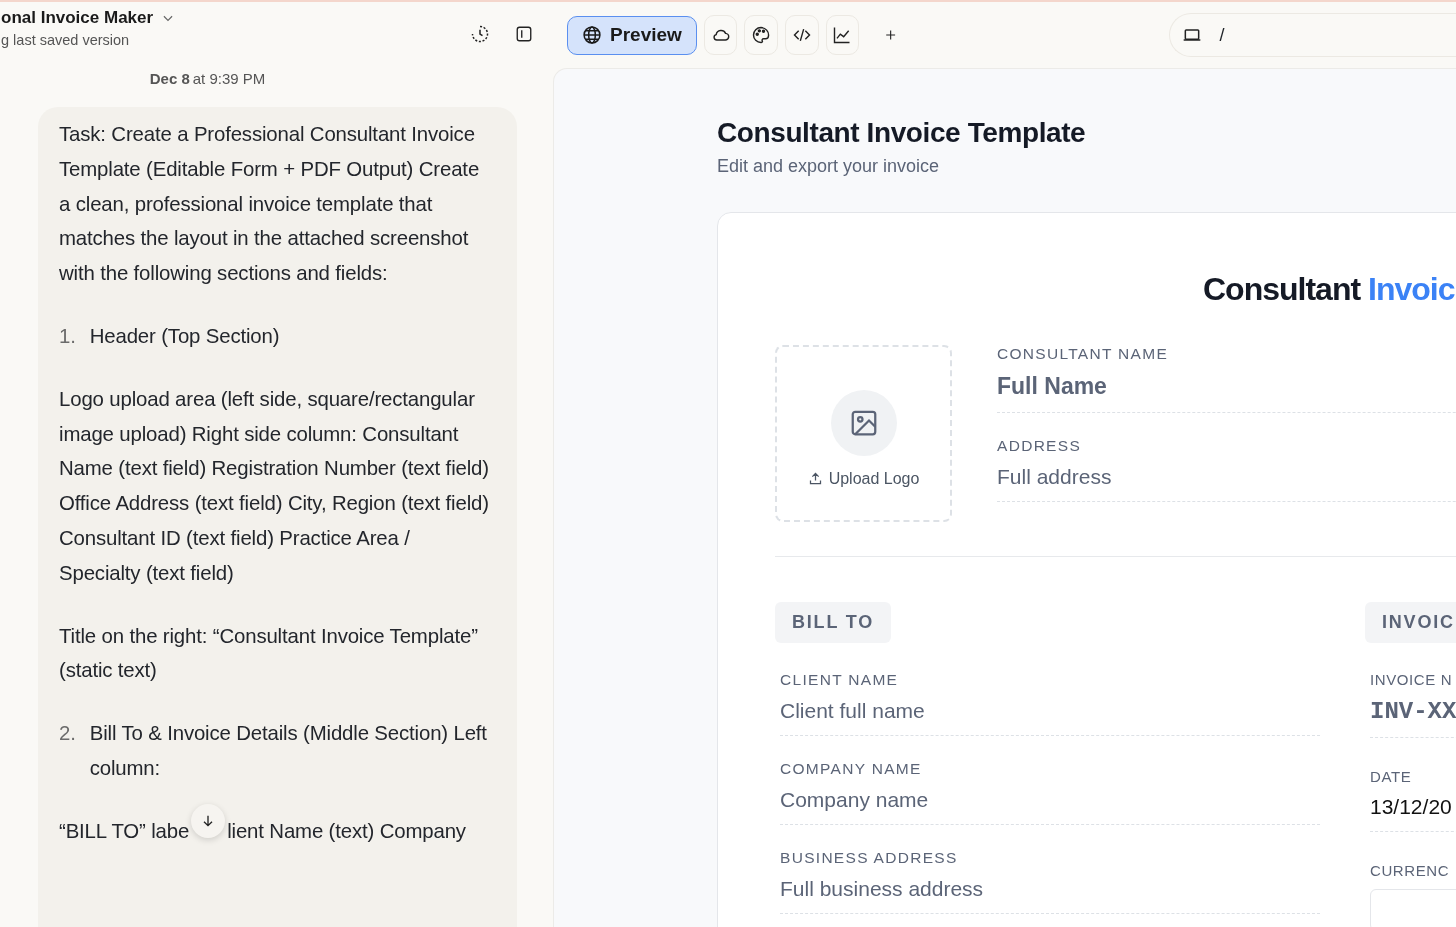  What do you see at coordinates (632, 35) in the screenshot?
I see `preview-tab: Preview` at bounding box center [632, 35].